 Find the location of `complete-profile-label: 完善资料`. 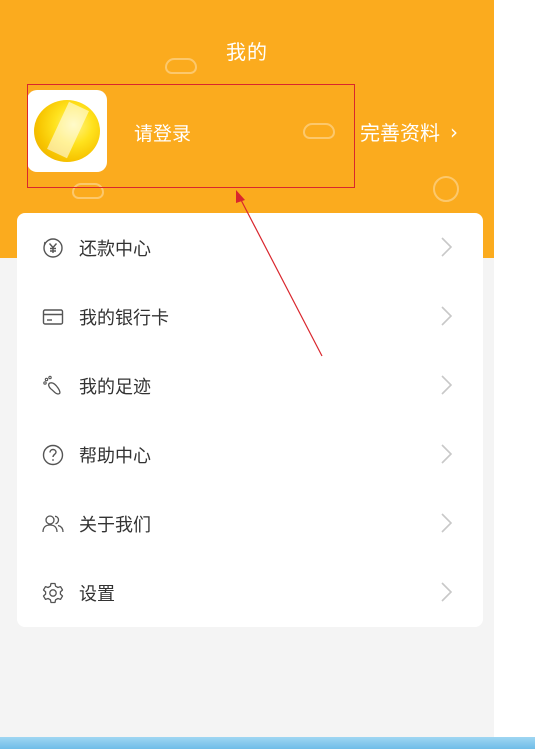

complete-profile-label: 完善资料 is located at coordinates (400, 133).